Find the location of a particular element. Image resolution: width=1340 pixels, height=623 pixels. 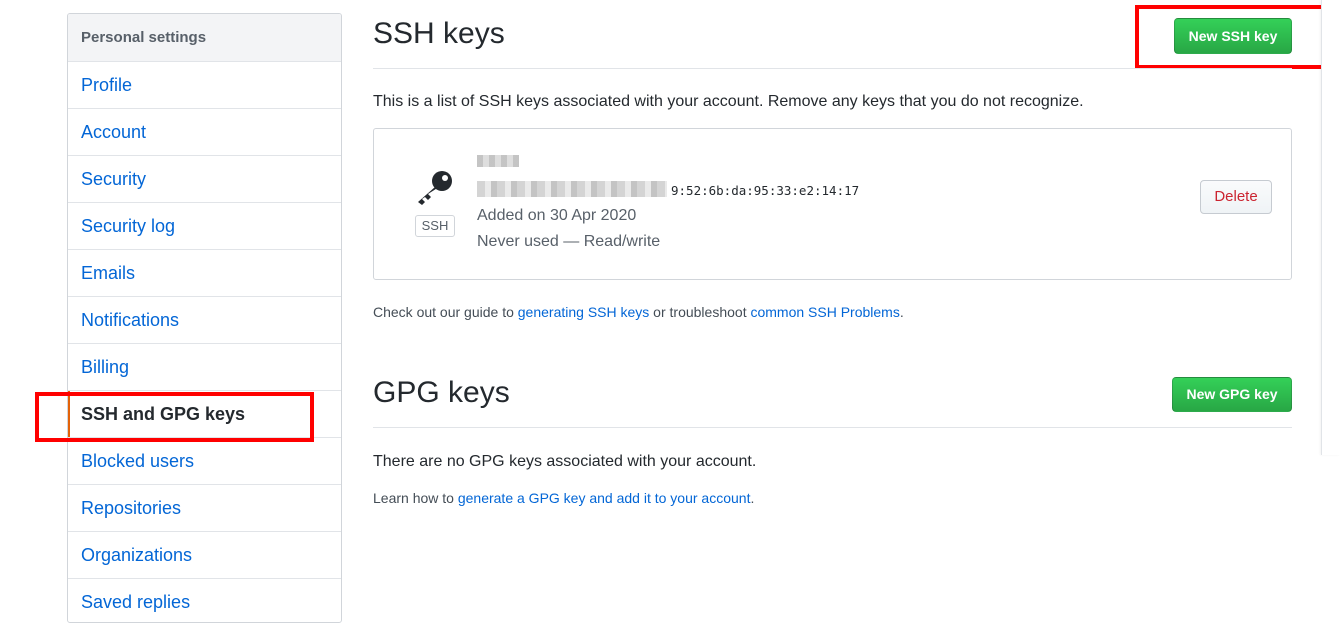

ssh-title-divider is located at coordinates (832, 68).